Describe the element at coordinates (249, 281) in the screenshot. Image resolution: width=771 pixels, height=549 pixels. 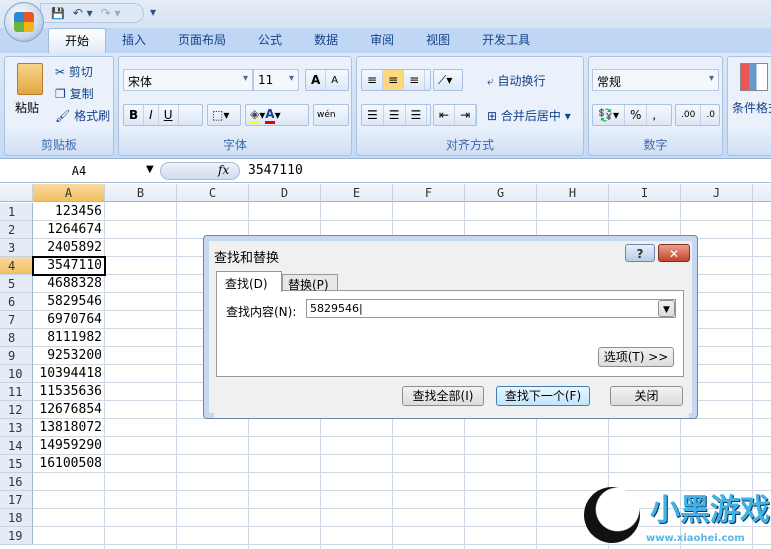
I see `tab-find: 查找(D)` at that location.